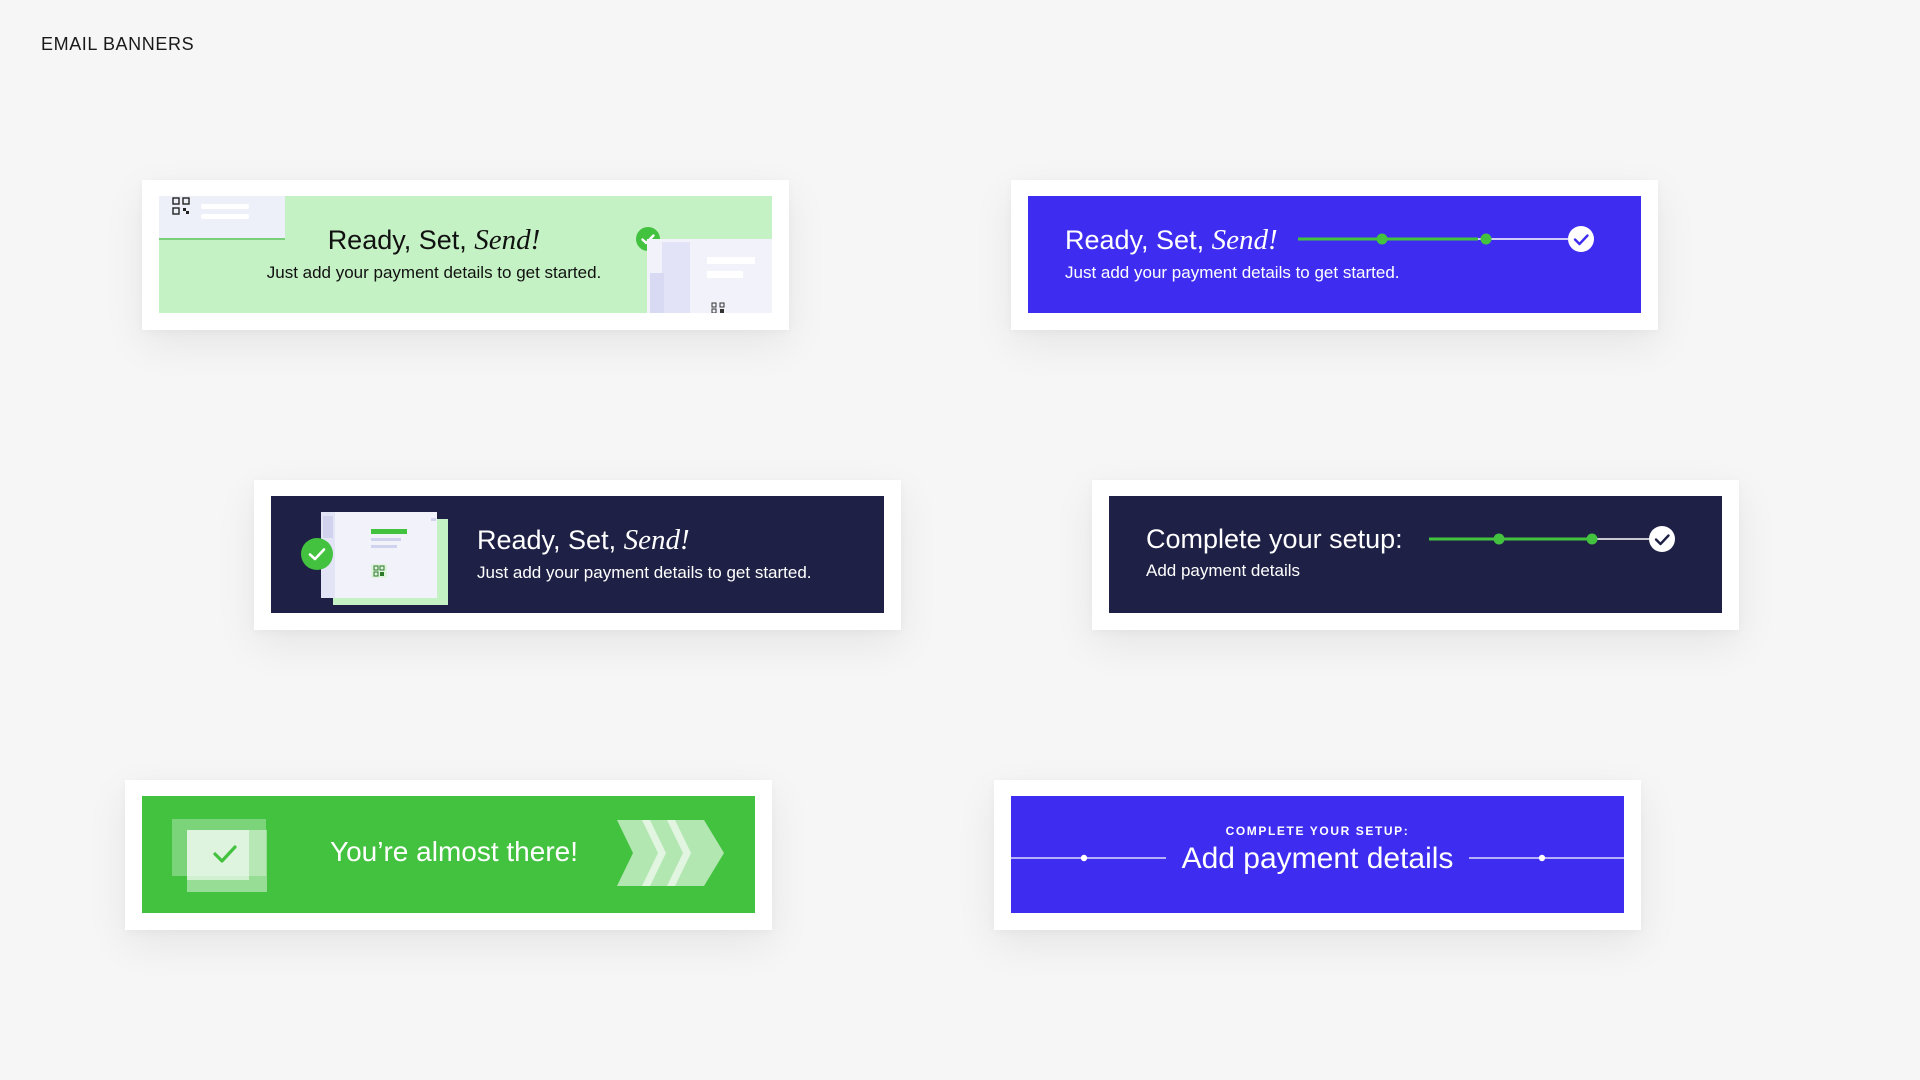  What do you see at coordinates (118, 44) in the screenshot?
I see `page-title: EMAIL BANNERS` at bounding box center [118, 44].